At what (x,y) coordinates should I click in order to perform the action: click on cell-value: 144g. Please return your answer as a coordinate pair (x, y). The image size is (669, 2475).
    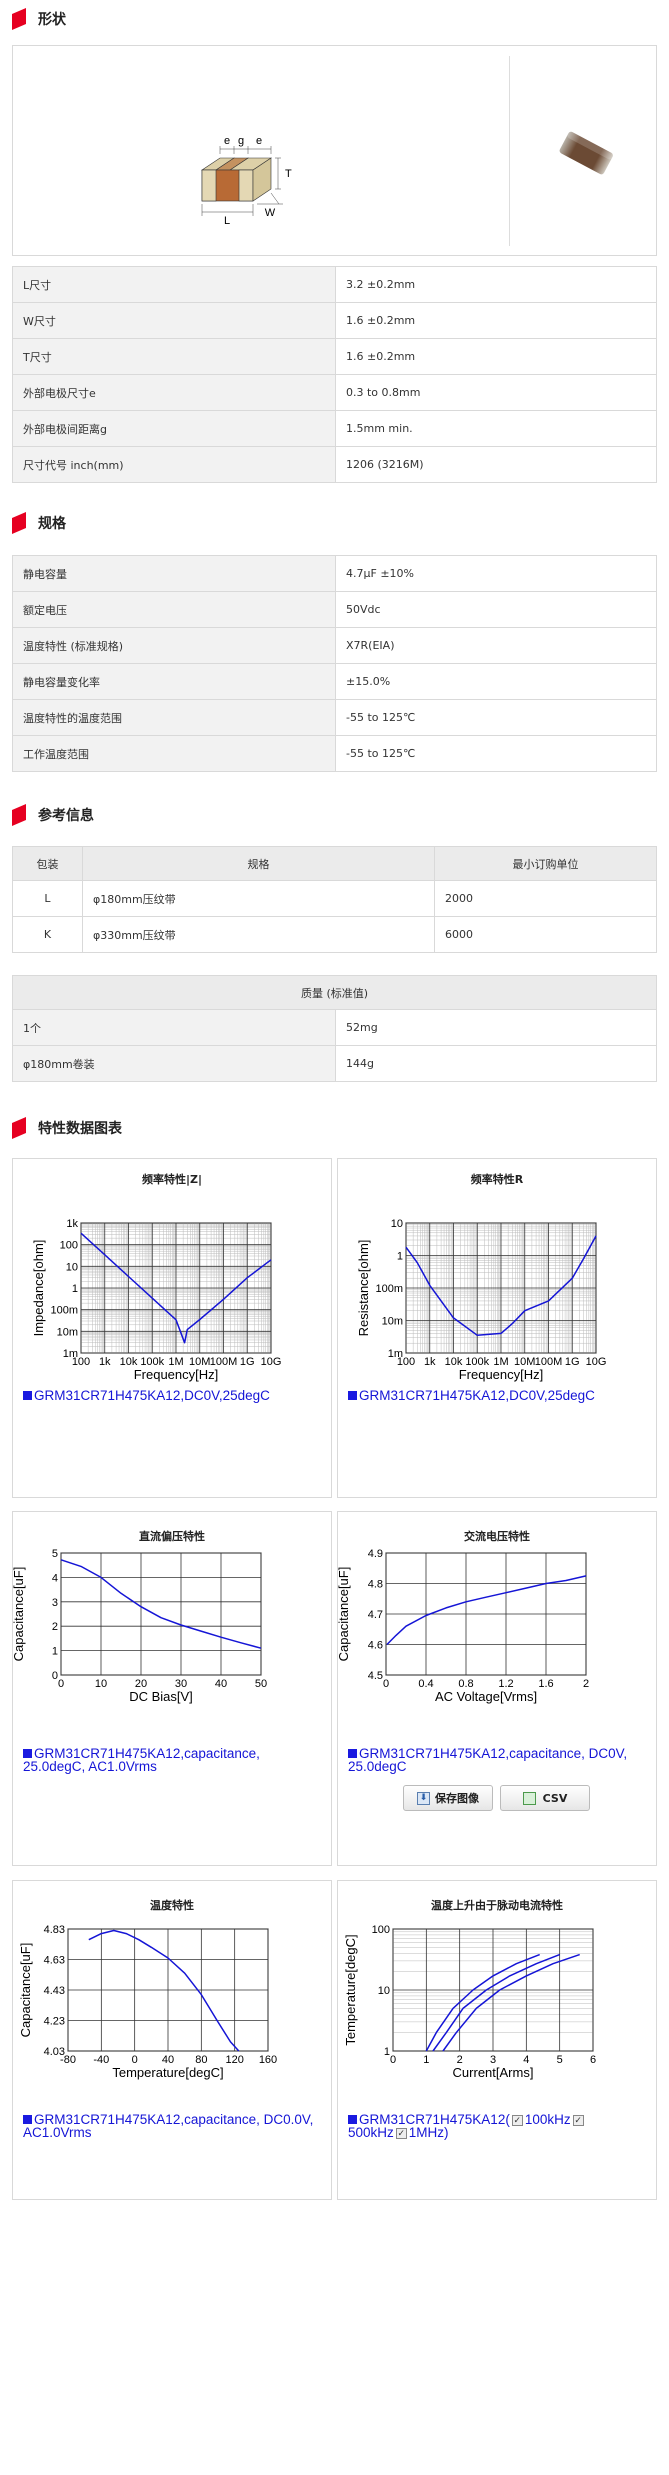
    Looking at the image, I should click on (496, 1063).